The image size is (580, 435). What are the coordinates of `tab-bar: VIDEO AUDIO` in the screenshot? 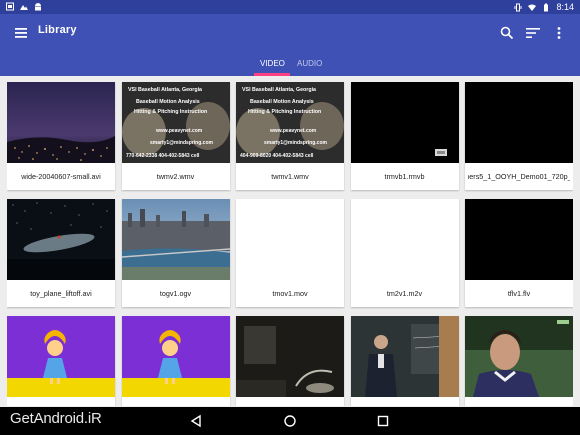 It's located at (290, 64).